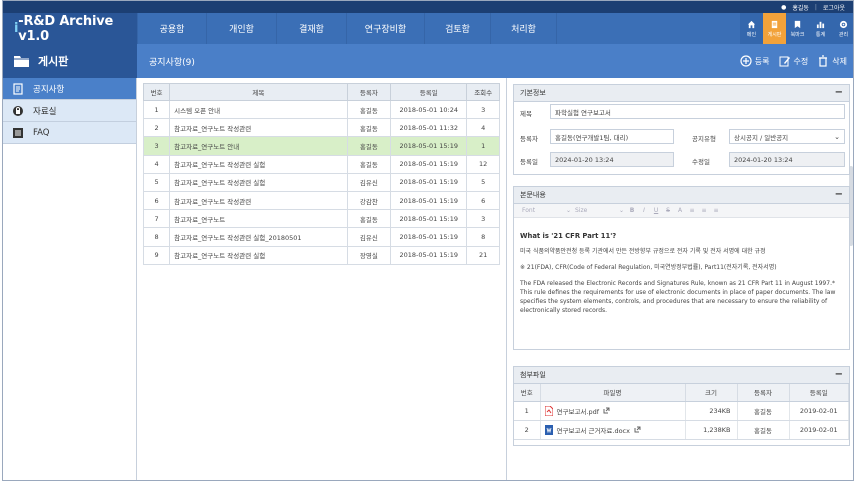 This screenshot has width=856, height=483. What do you see at coordinates (548, 410) in the screenshot?
I see `pdf-icon` at bounding box center [548, 410].